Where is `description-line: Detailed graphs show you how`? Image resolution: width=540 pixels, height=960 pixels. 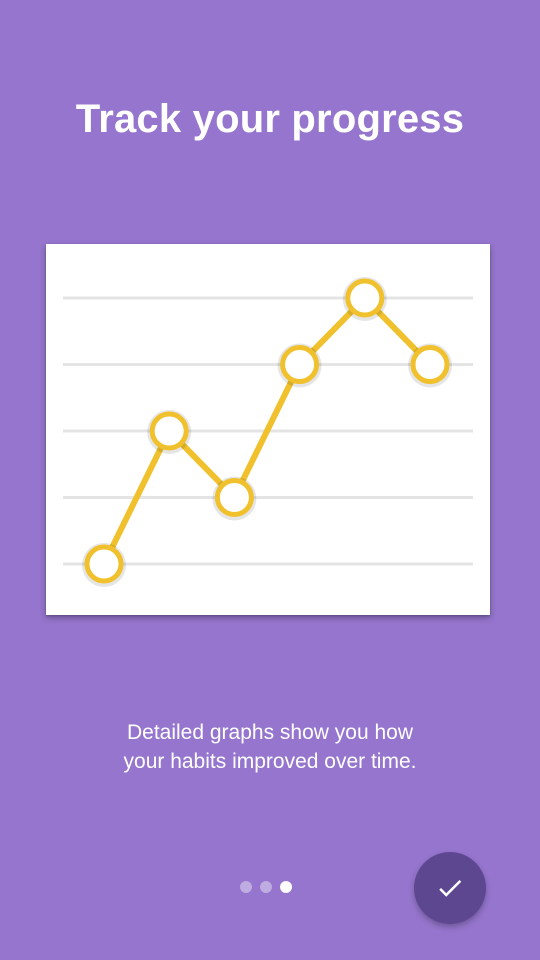 description-line: Detailed graphs show you how is located at coordinates (269, 732).